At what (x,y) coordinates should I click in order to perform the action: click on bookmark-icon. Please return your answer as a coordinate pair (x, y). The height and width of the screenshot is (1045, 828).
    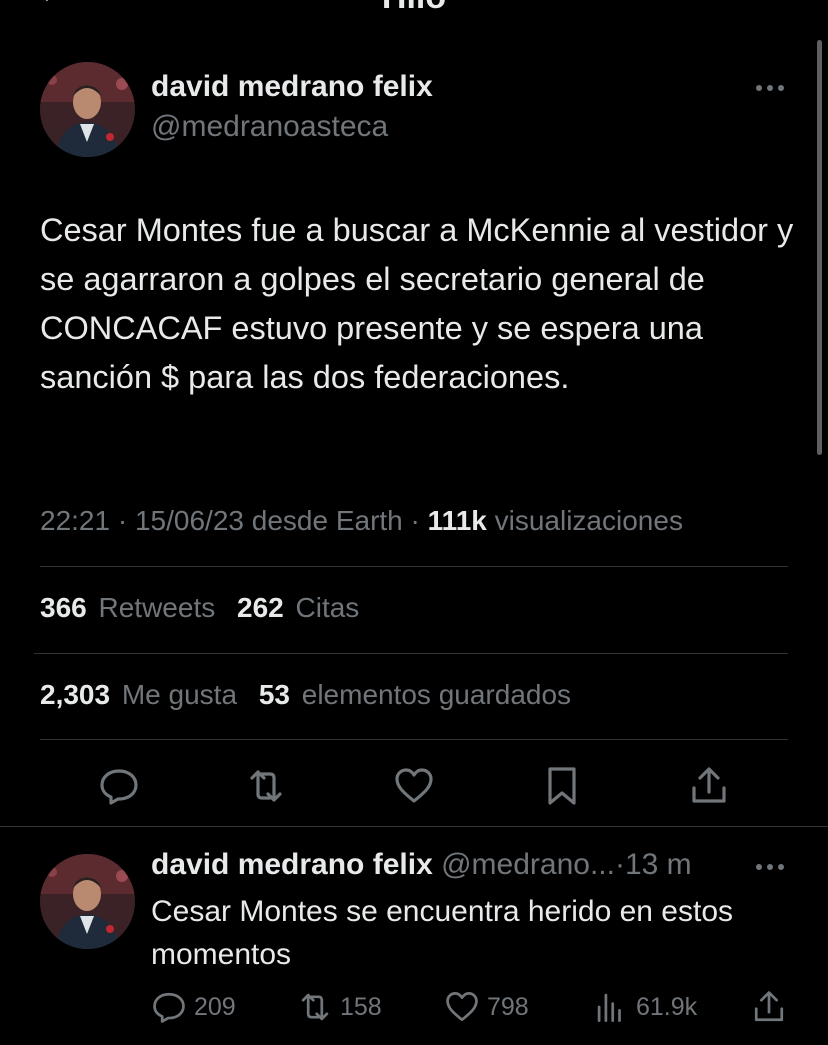
    Looking at the image, I should click on (562, 786).